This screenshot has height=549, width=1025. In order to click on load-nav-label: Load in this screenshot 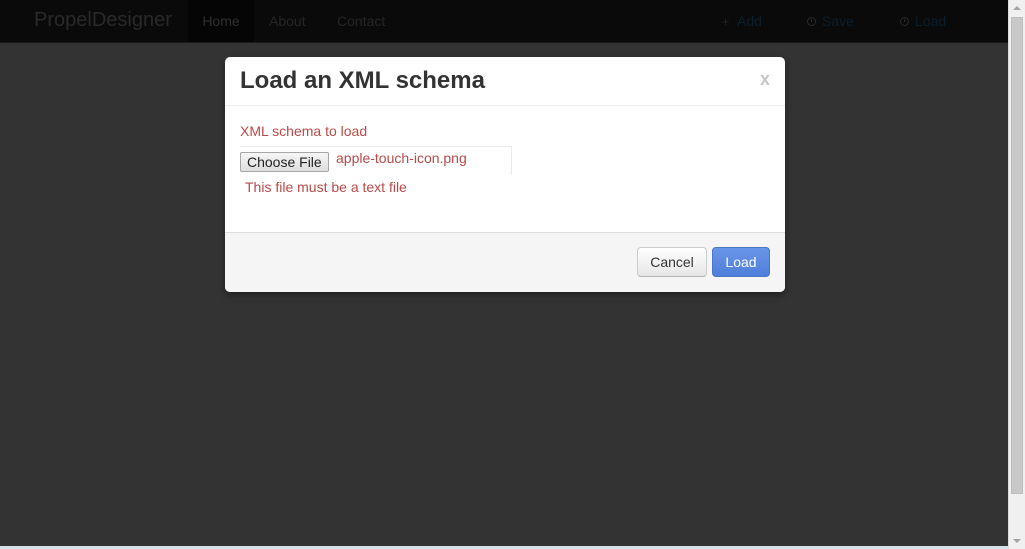, I will do `click(931, 21)`.